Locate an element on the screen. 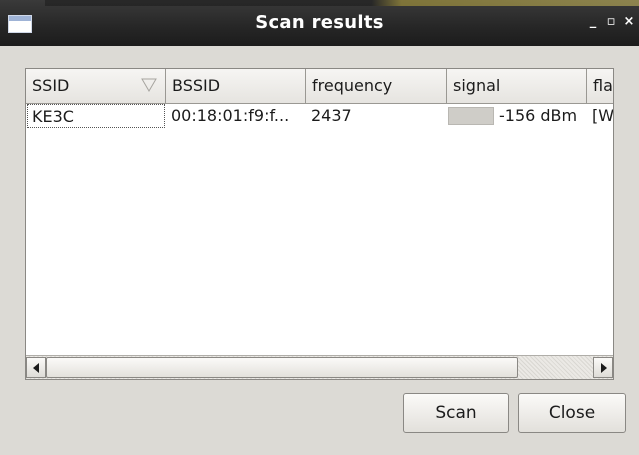 The height and width of the screenshot is (455, 639). table-row: KE3C 00:18:01:f9:f... 2437 -156 dBm [WE is located at coordinates (319, 116).